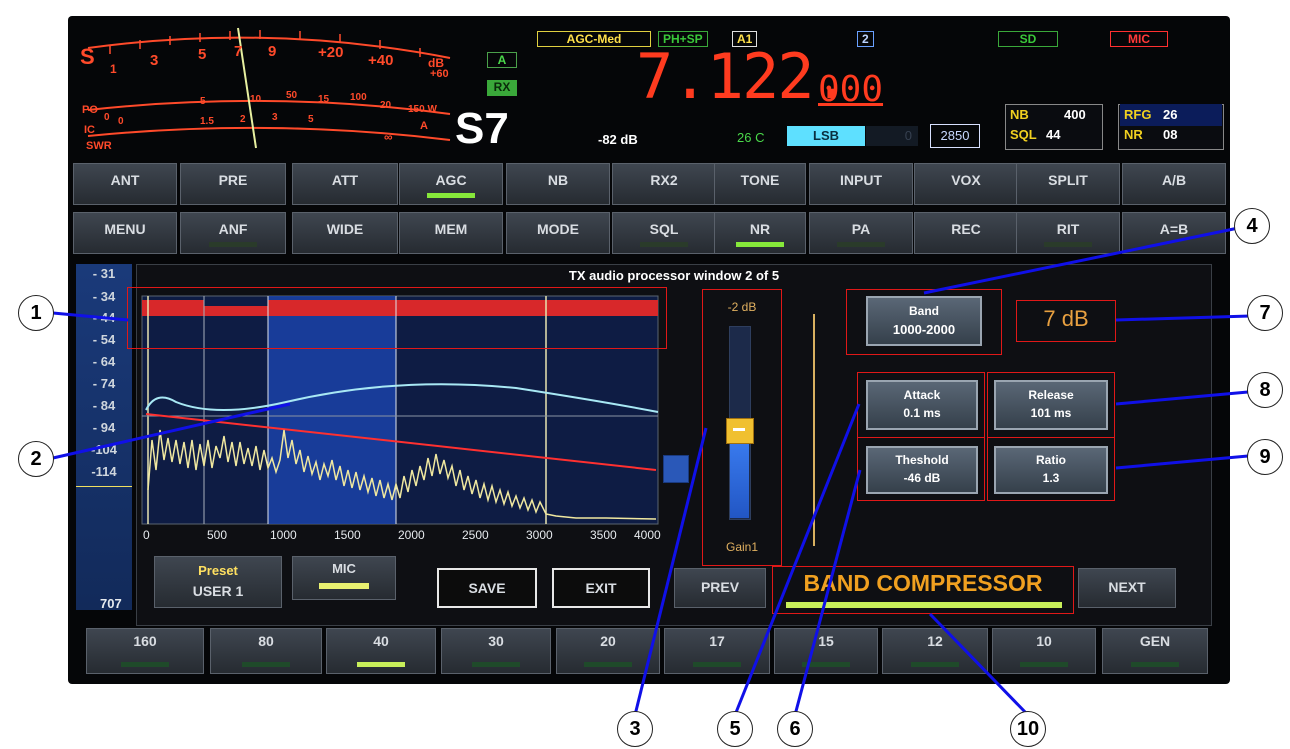 This screenshot has width=1290, height=749. What do you see at coordinates (1252, 226) in the screenshot?
I see `callout-4: 4` at bounding box center [1252, 226].